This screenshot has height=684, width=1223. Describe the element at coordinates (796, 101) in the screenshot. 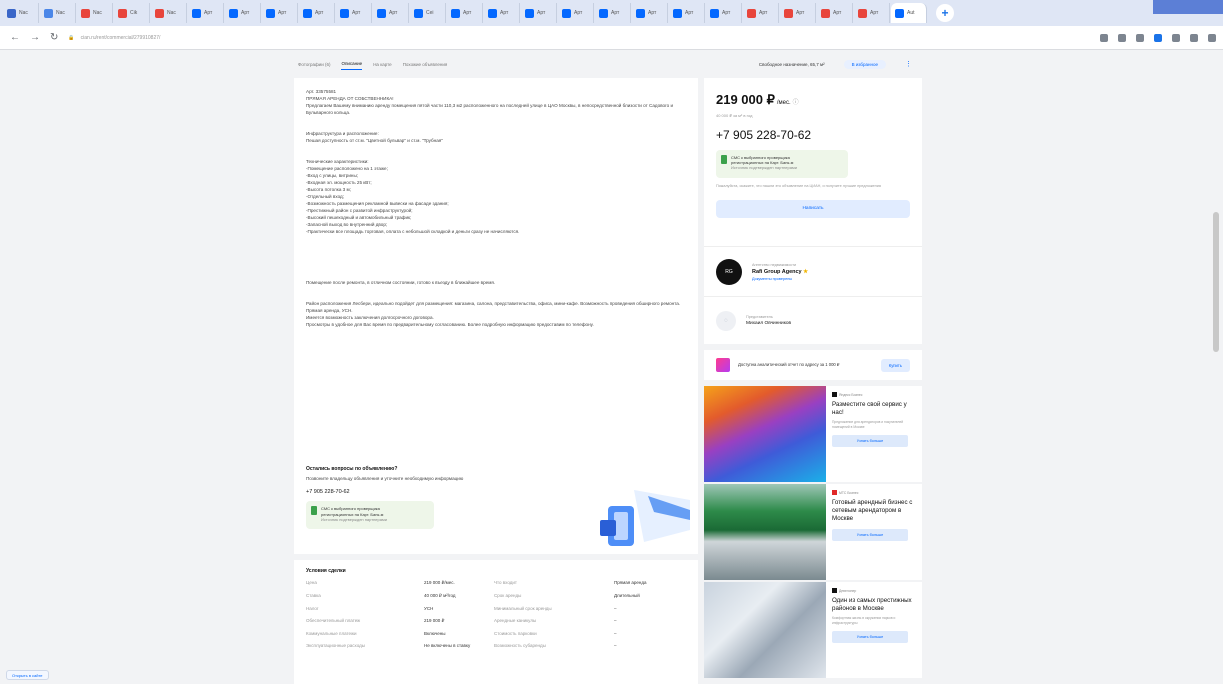

I see `price-info-icon: ⓘ` at that location.